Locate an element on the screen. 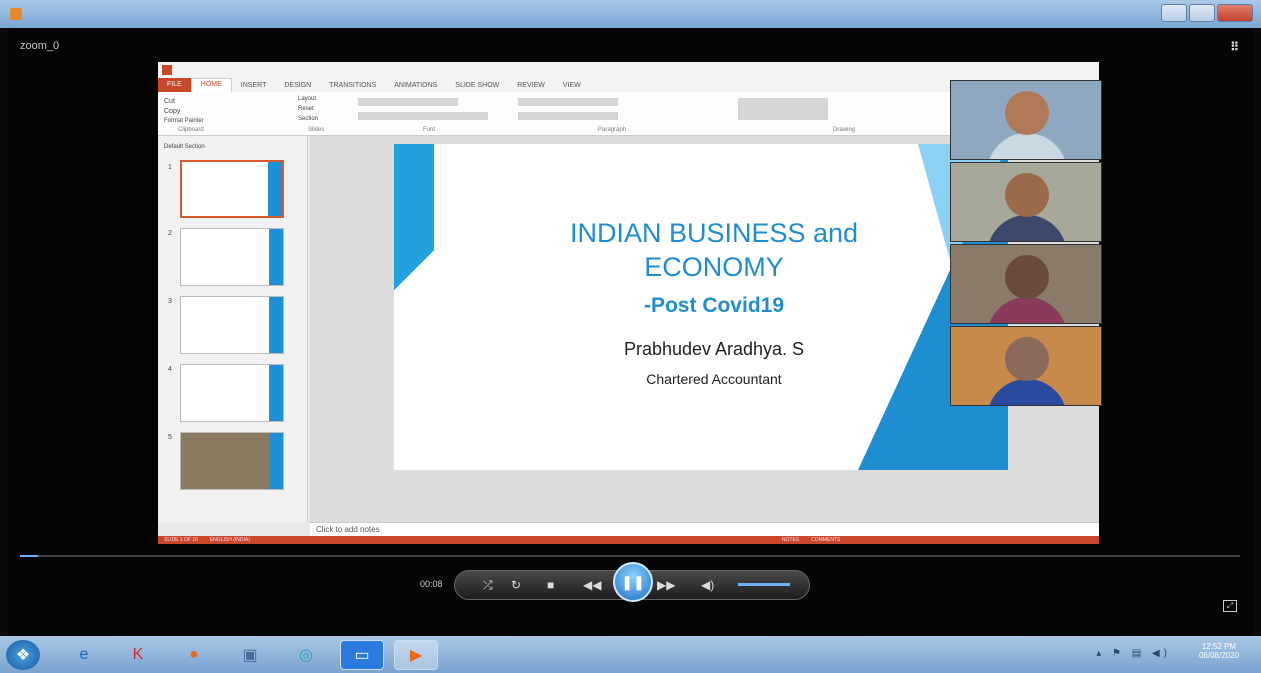 The height and width of the screenshot is (673, 1261). slide-number: 3 is located at coordinates (170, 301).